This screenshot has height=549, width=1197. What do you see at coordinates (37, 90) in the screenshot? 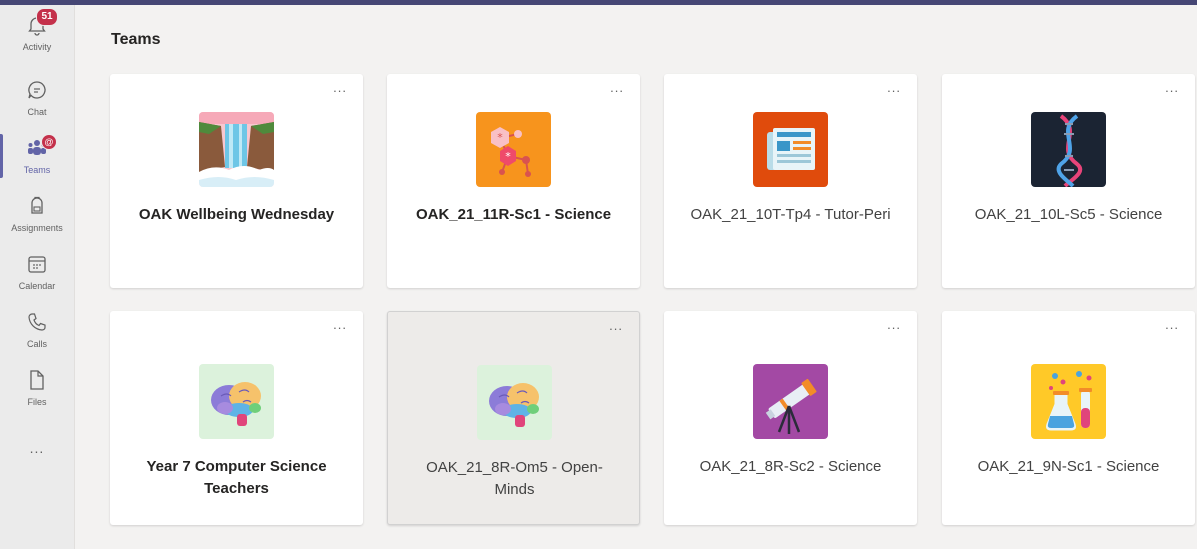
I see `chat-icon` at bounding box center [37, 90].